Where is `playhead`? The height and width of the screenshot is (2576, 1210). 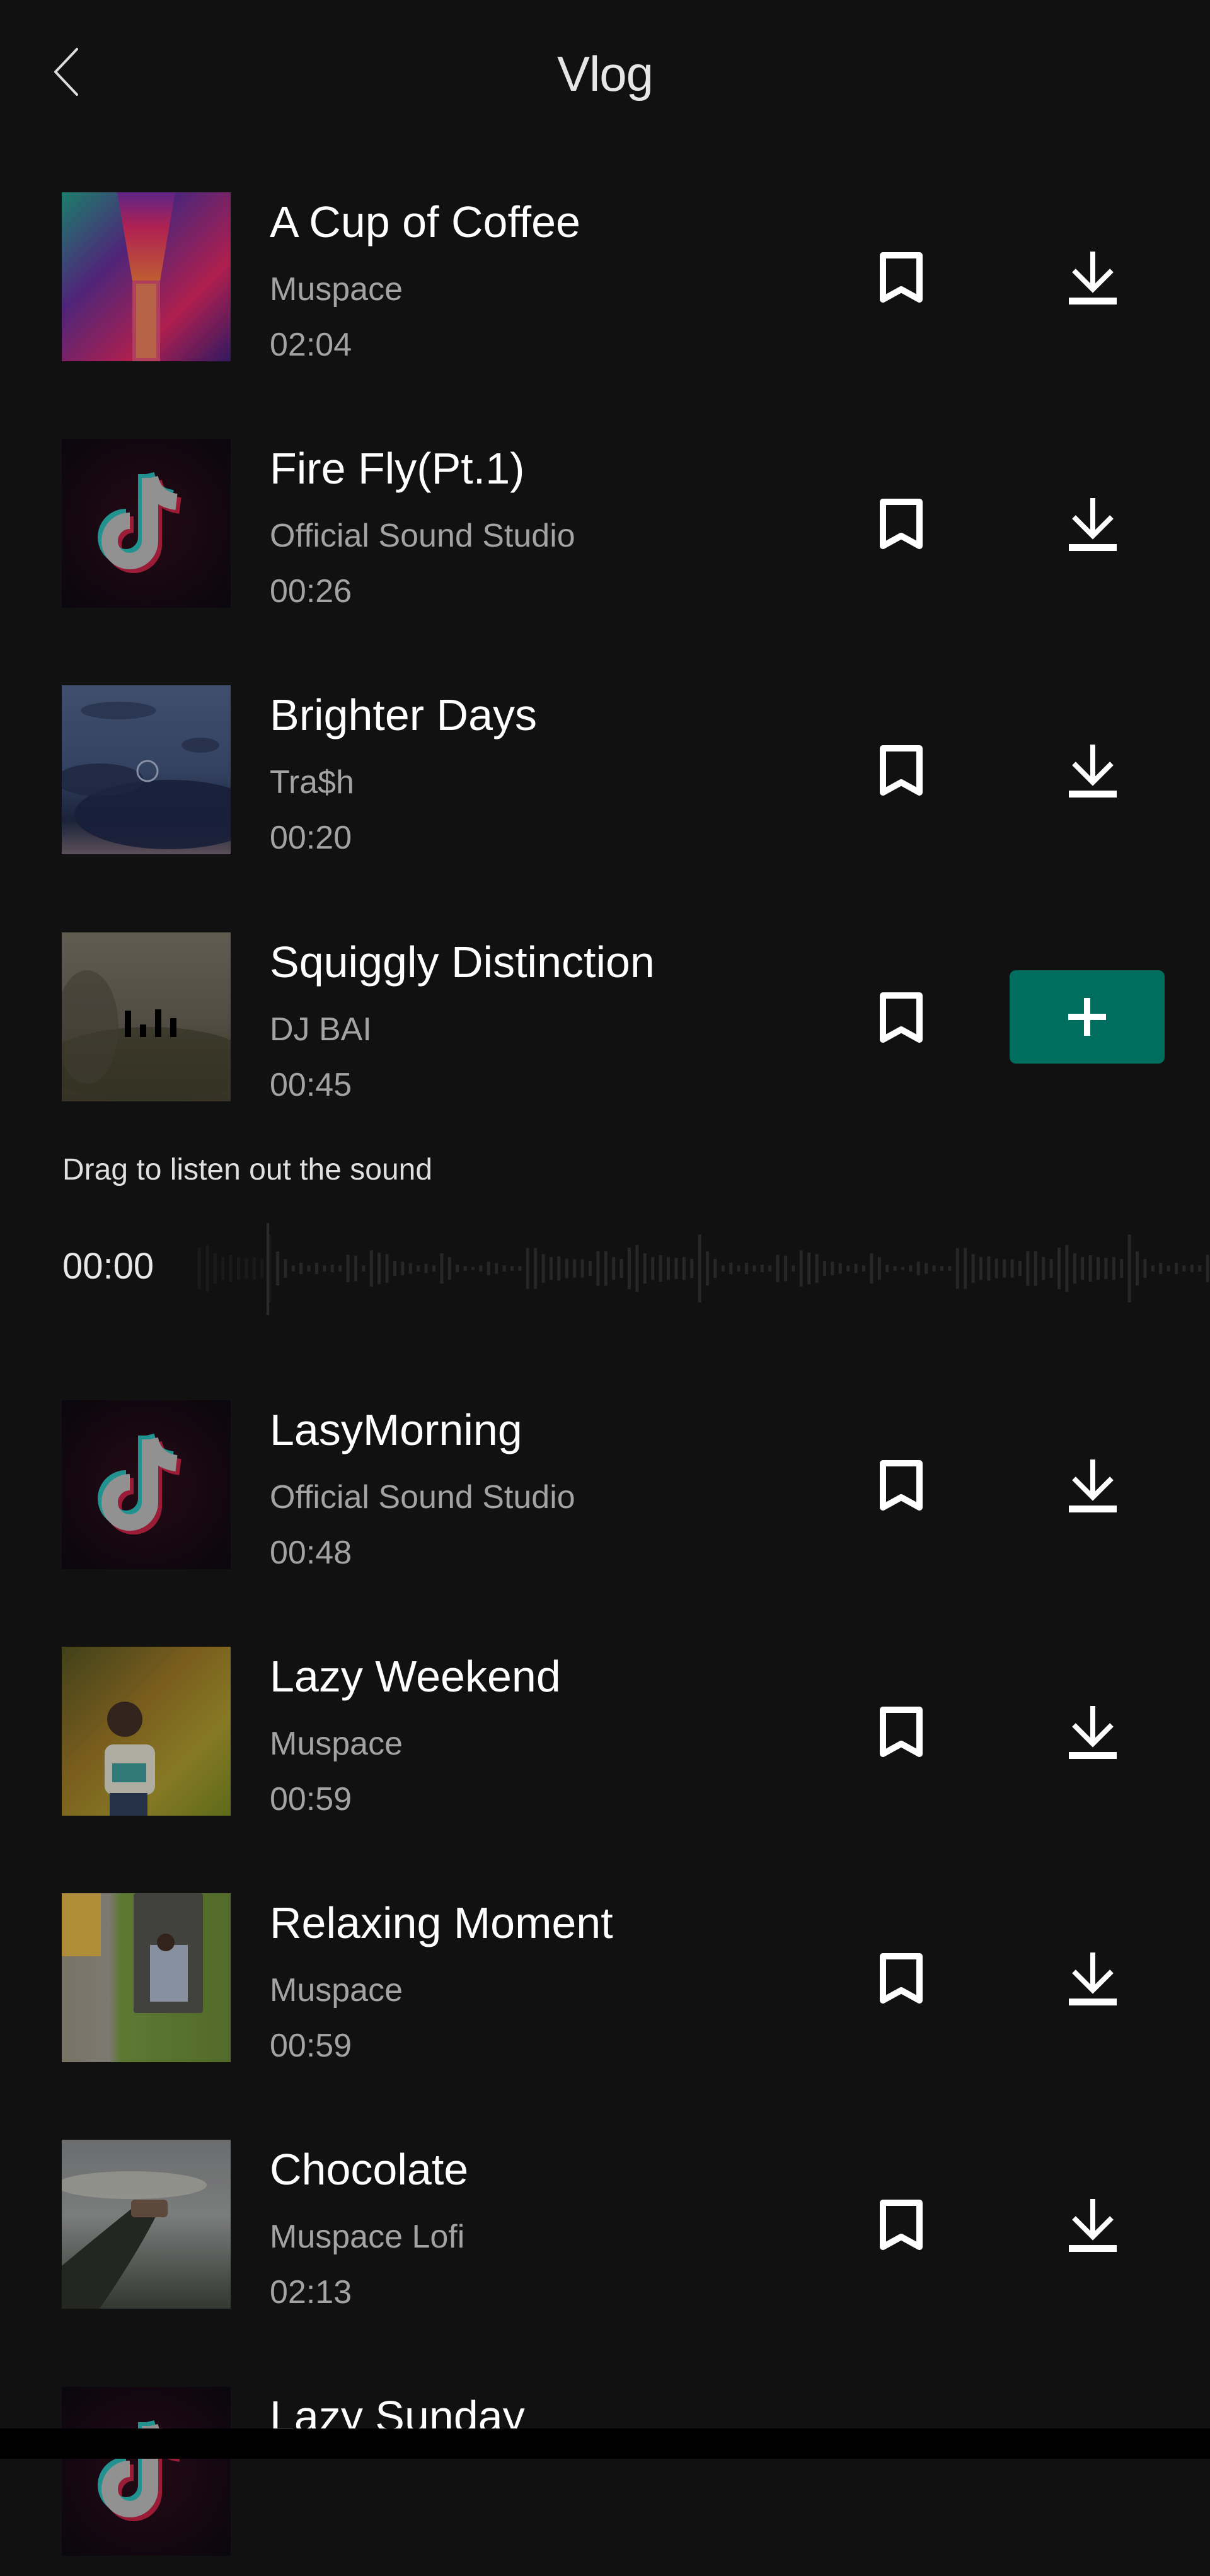 playhead is located at coordinates (268, 1269).